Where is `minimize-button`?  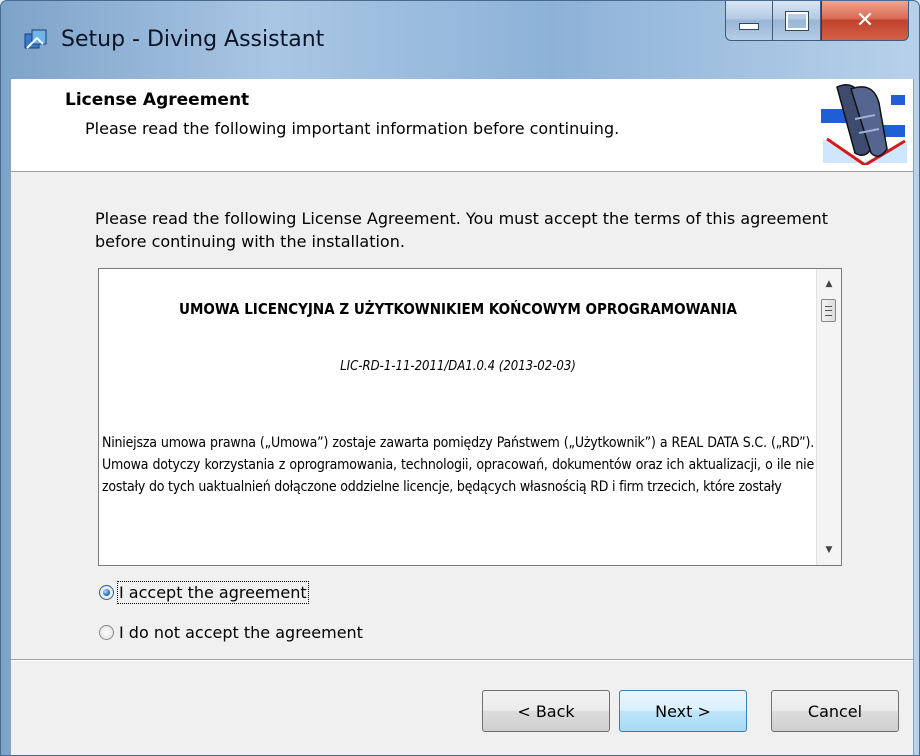 minimize-button is located at coordinates (749, 21).